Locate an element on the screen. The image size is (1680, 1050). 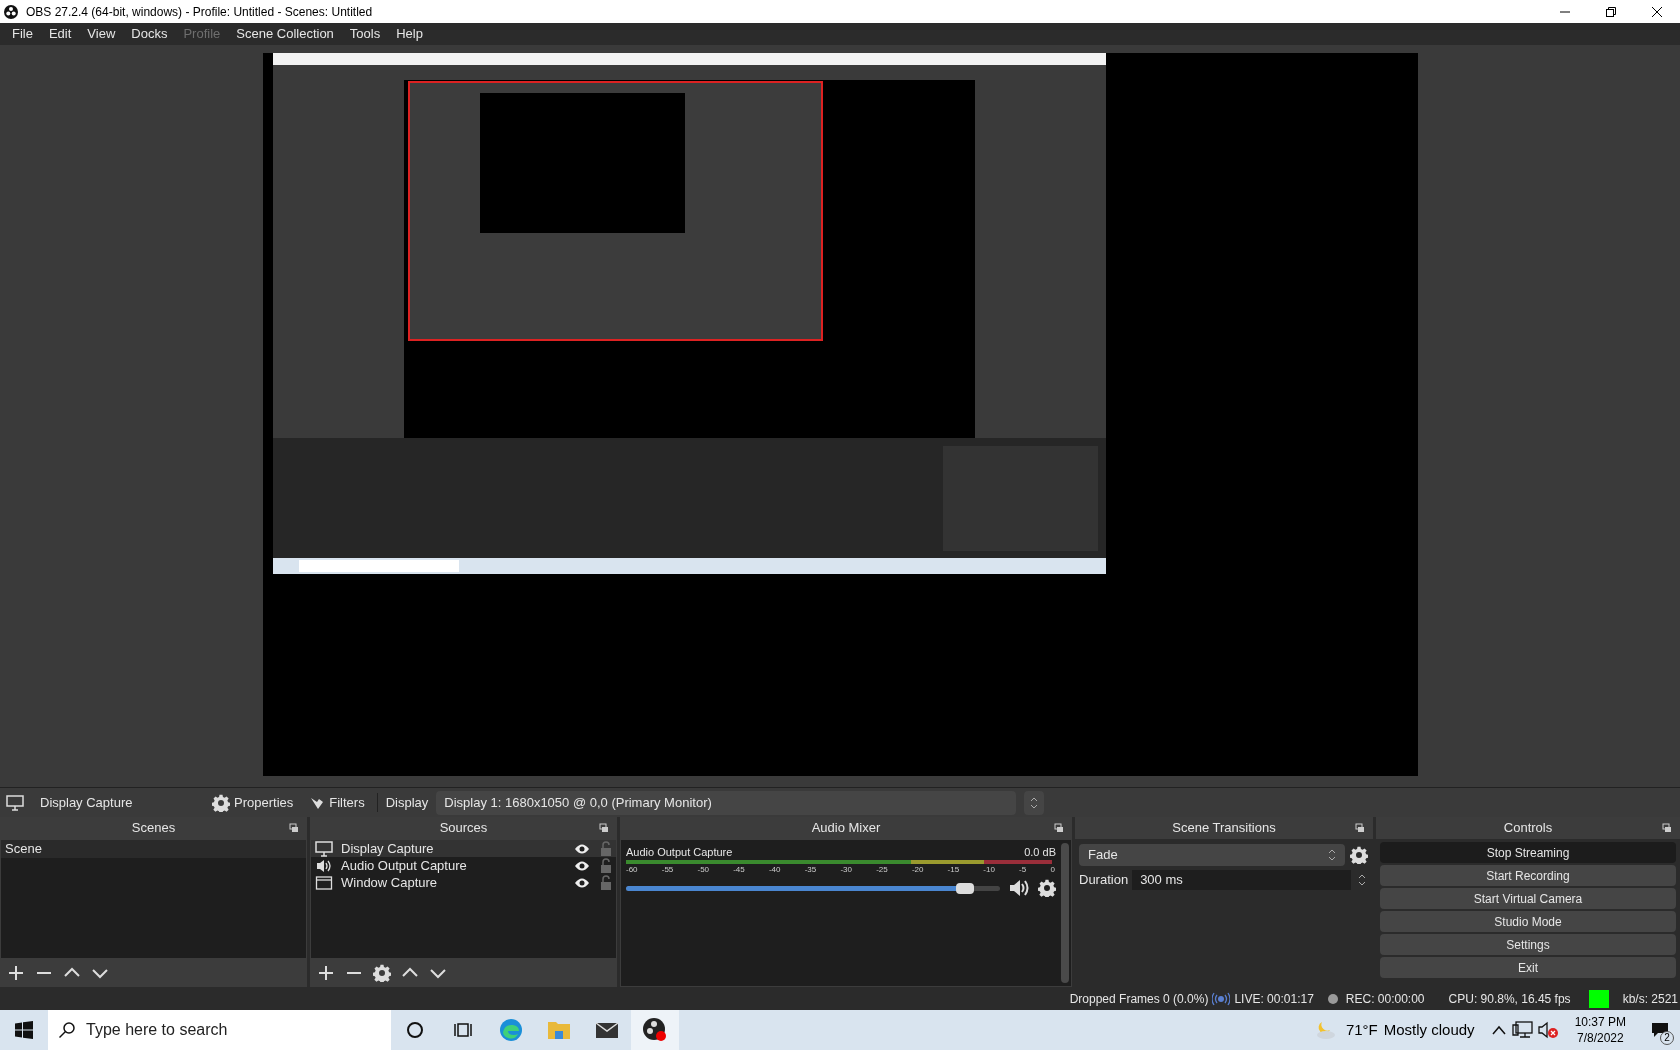
dock-title: Sources is located at coordinates (463, 828).